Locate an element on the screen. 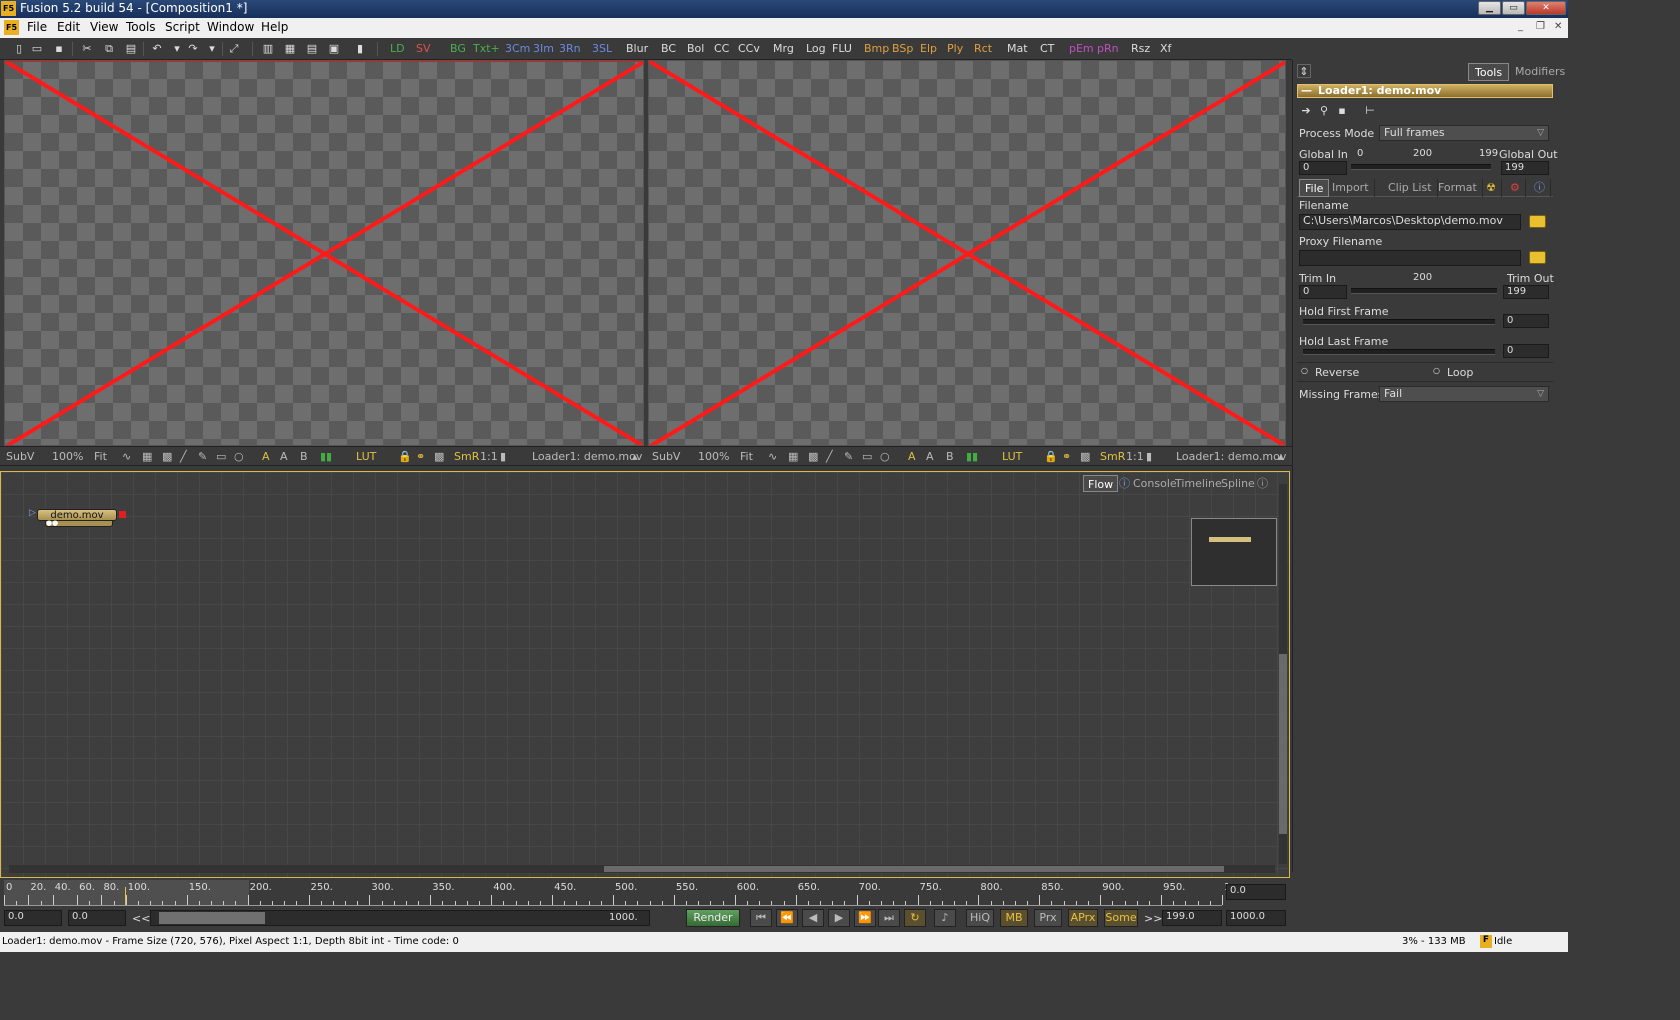  layout-3-icon: ▤ is located at coordinates (312, 49).